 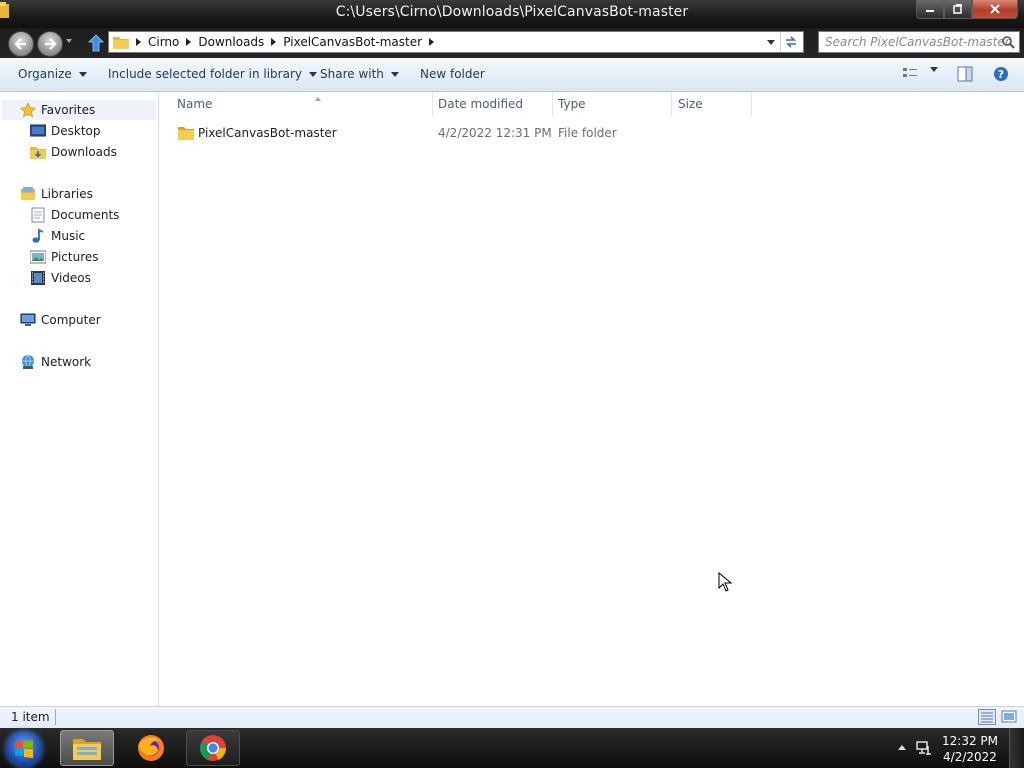 I want to click on chrome-icon, so click(x=213, y=748).